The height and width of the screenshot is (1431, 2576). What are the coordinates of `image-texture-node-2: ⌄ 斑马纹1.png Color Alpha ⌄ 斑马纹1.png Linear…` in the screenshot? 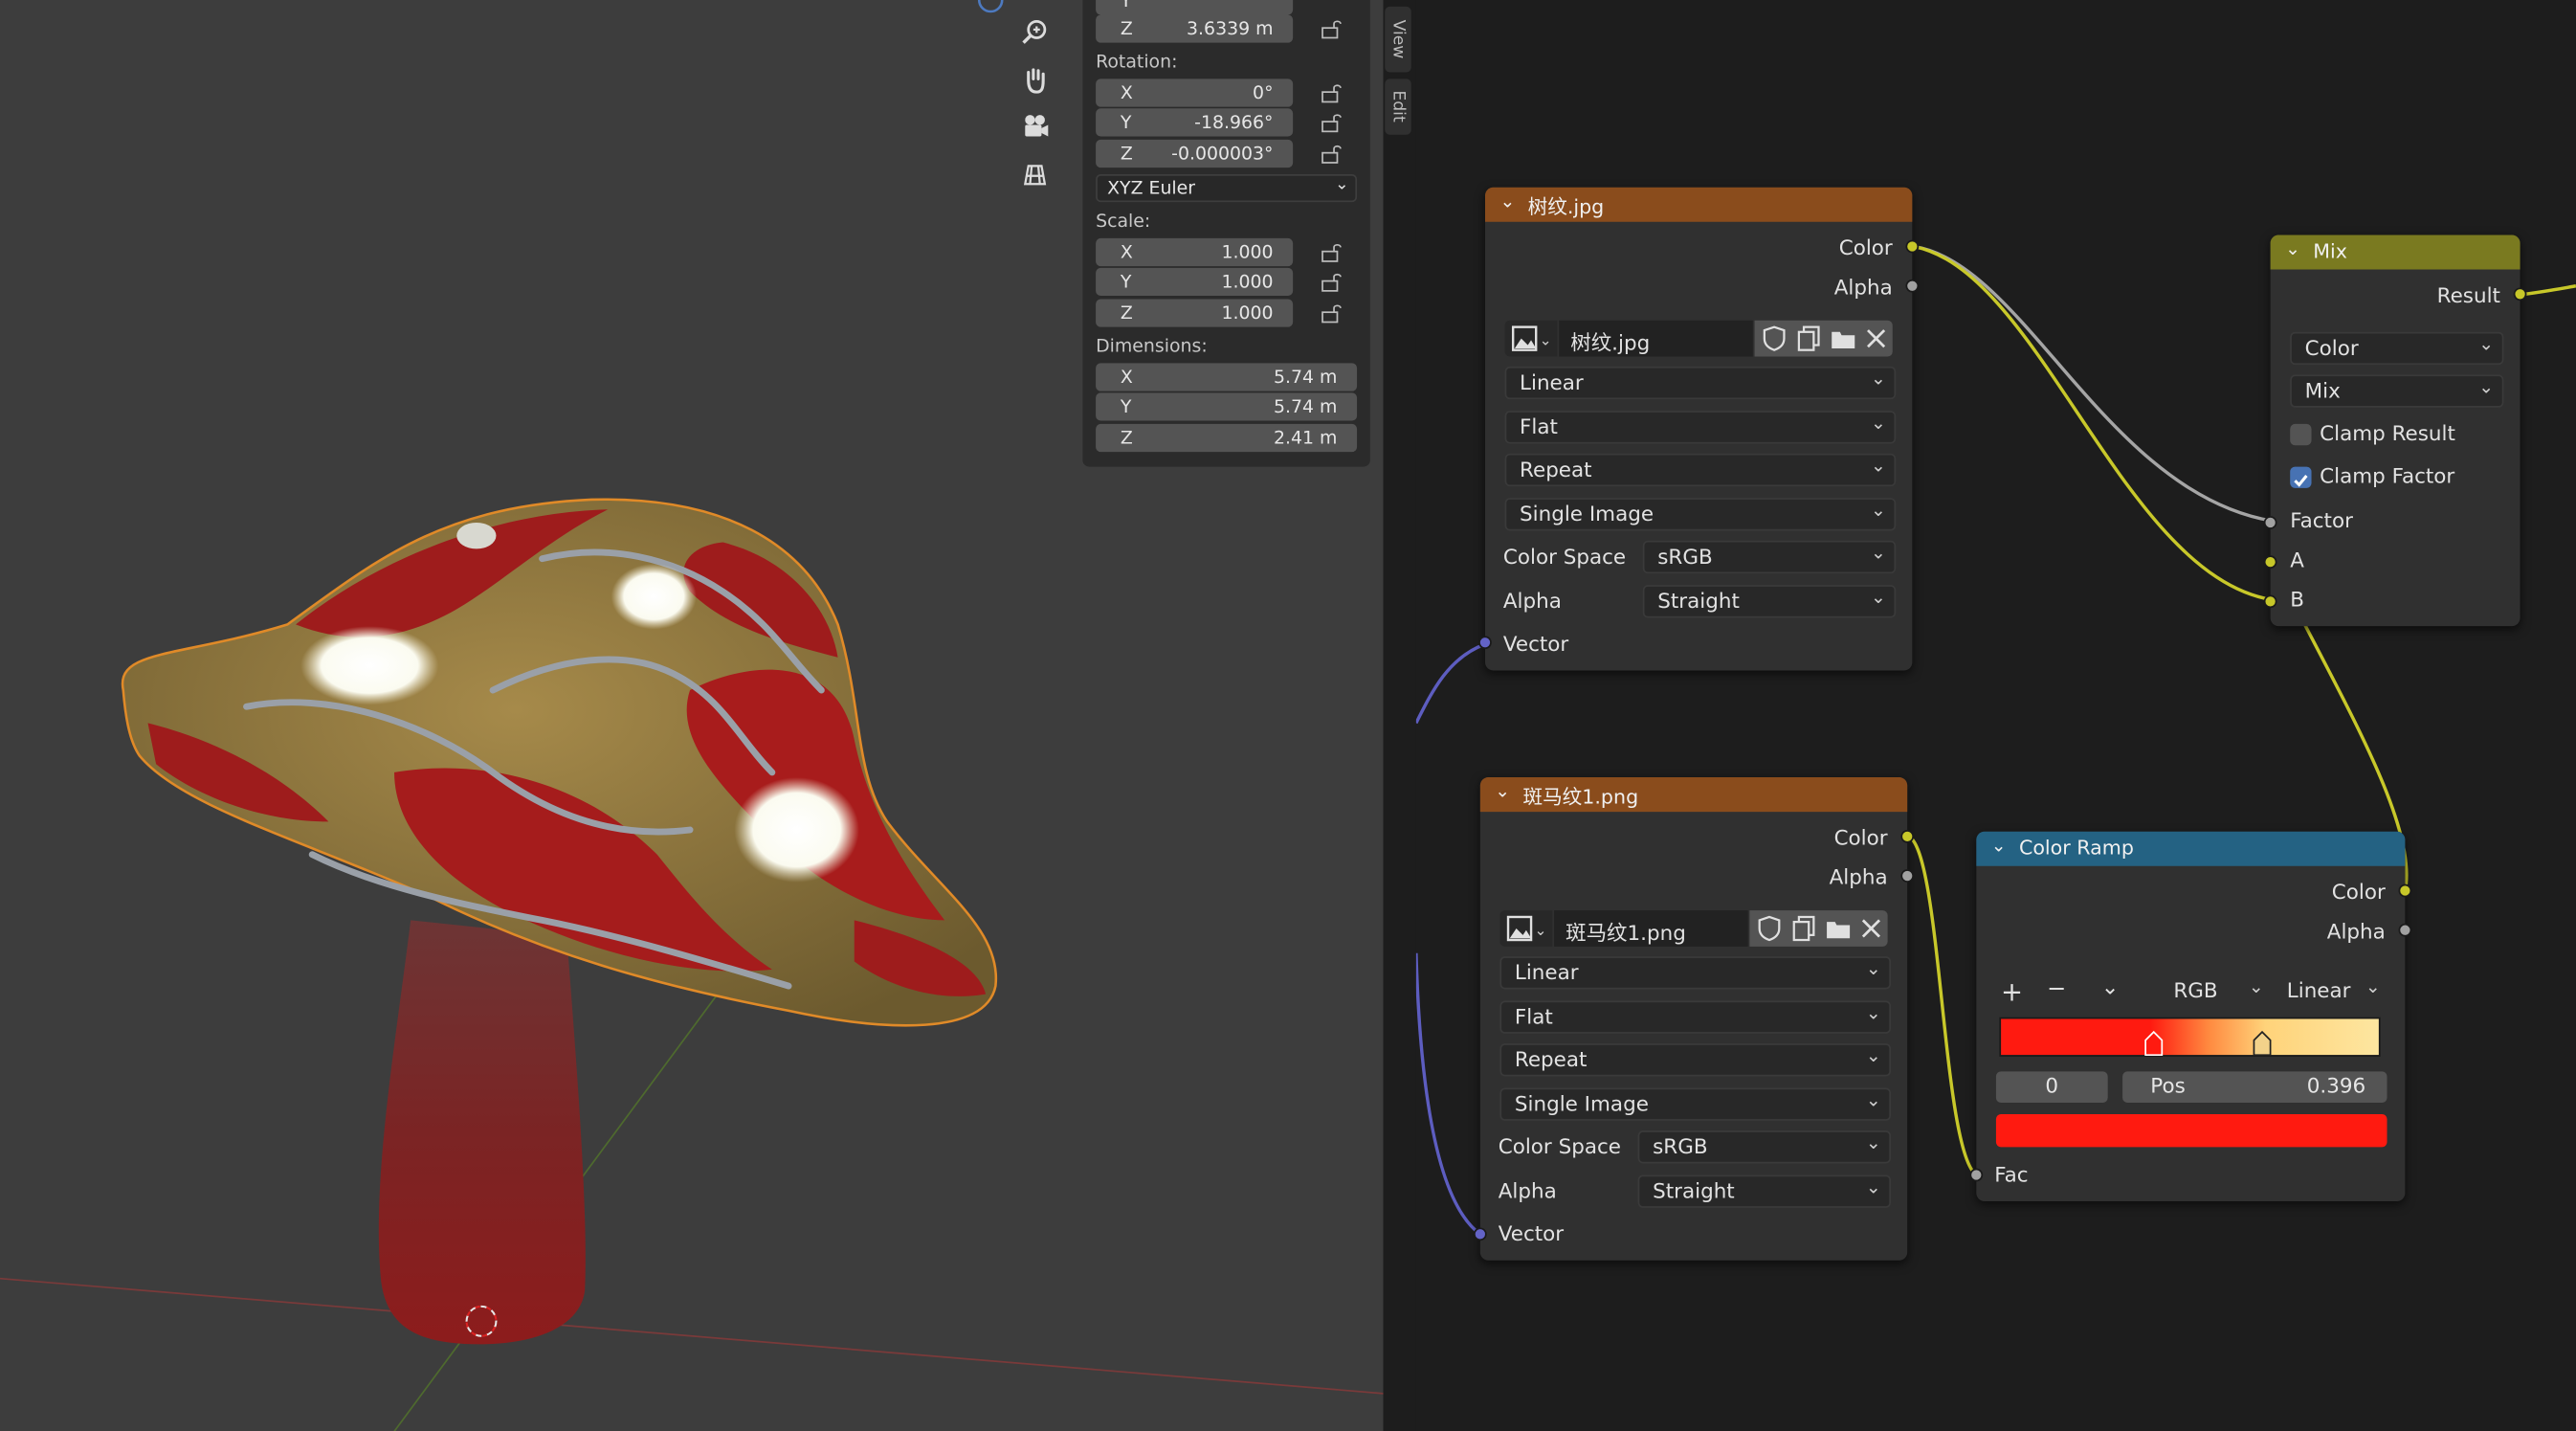 It's located at (1694, 1019).